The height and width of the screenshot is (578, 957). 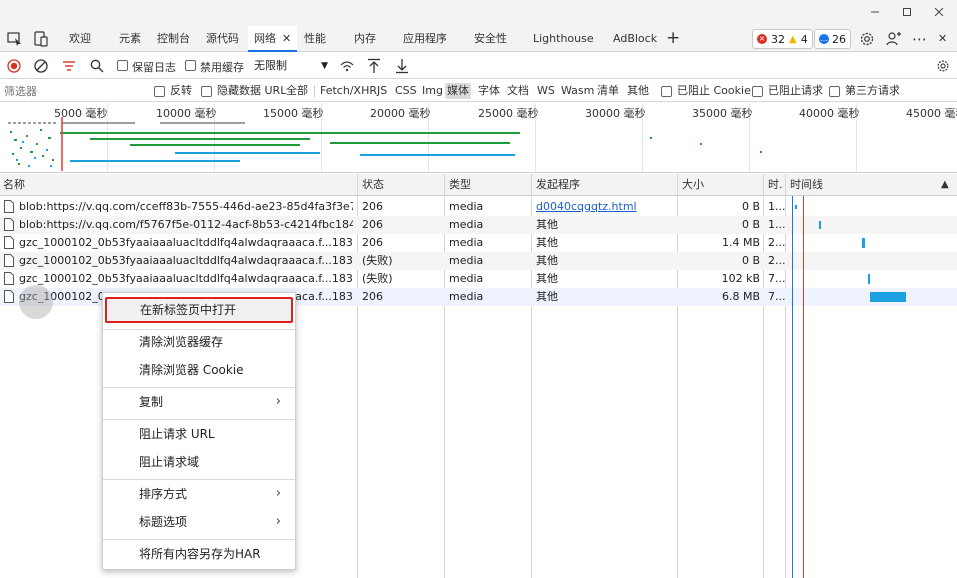 I want to click on menu-copy: 复制 ›, so click(x=199, y=402).